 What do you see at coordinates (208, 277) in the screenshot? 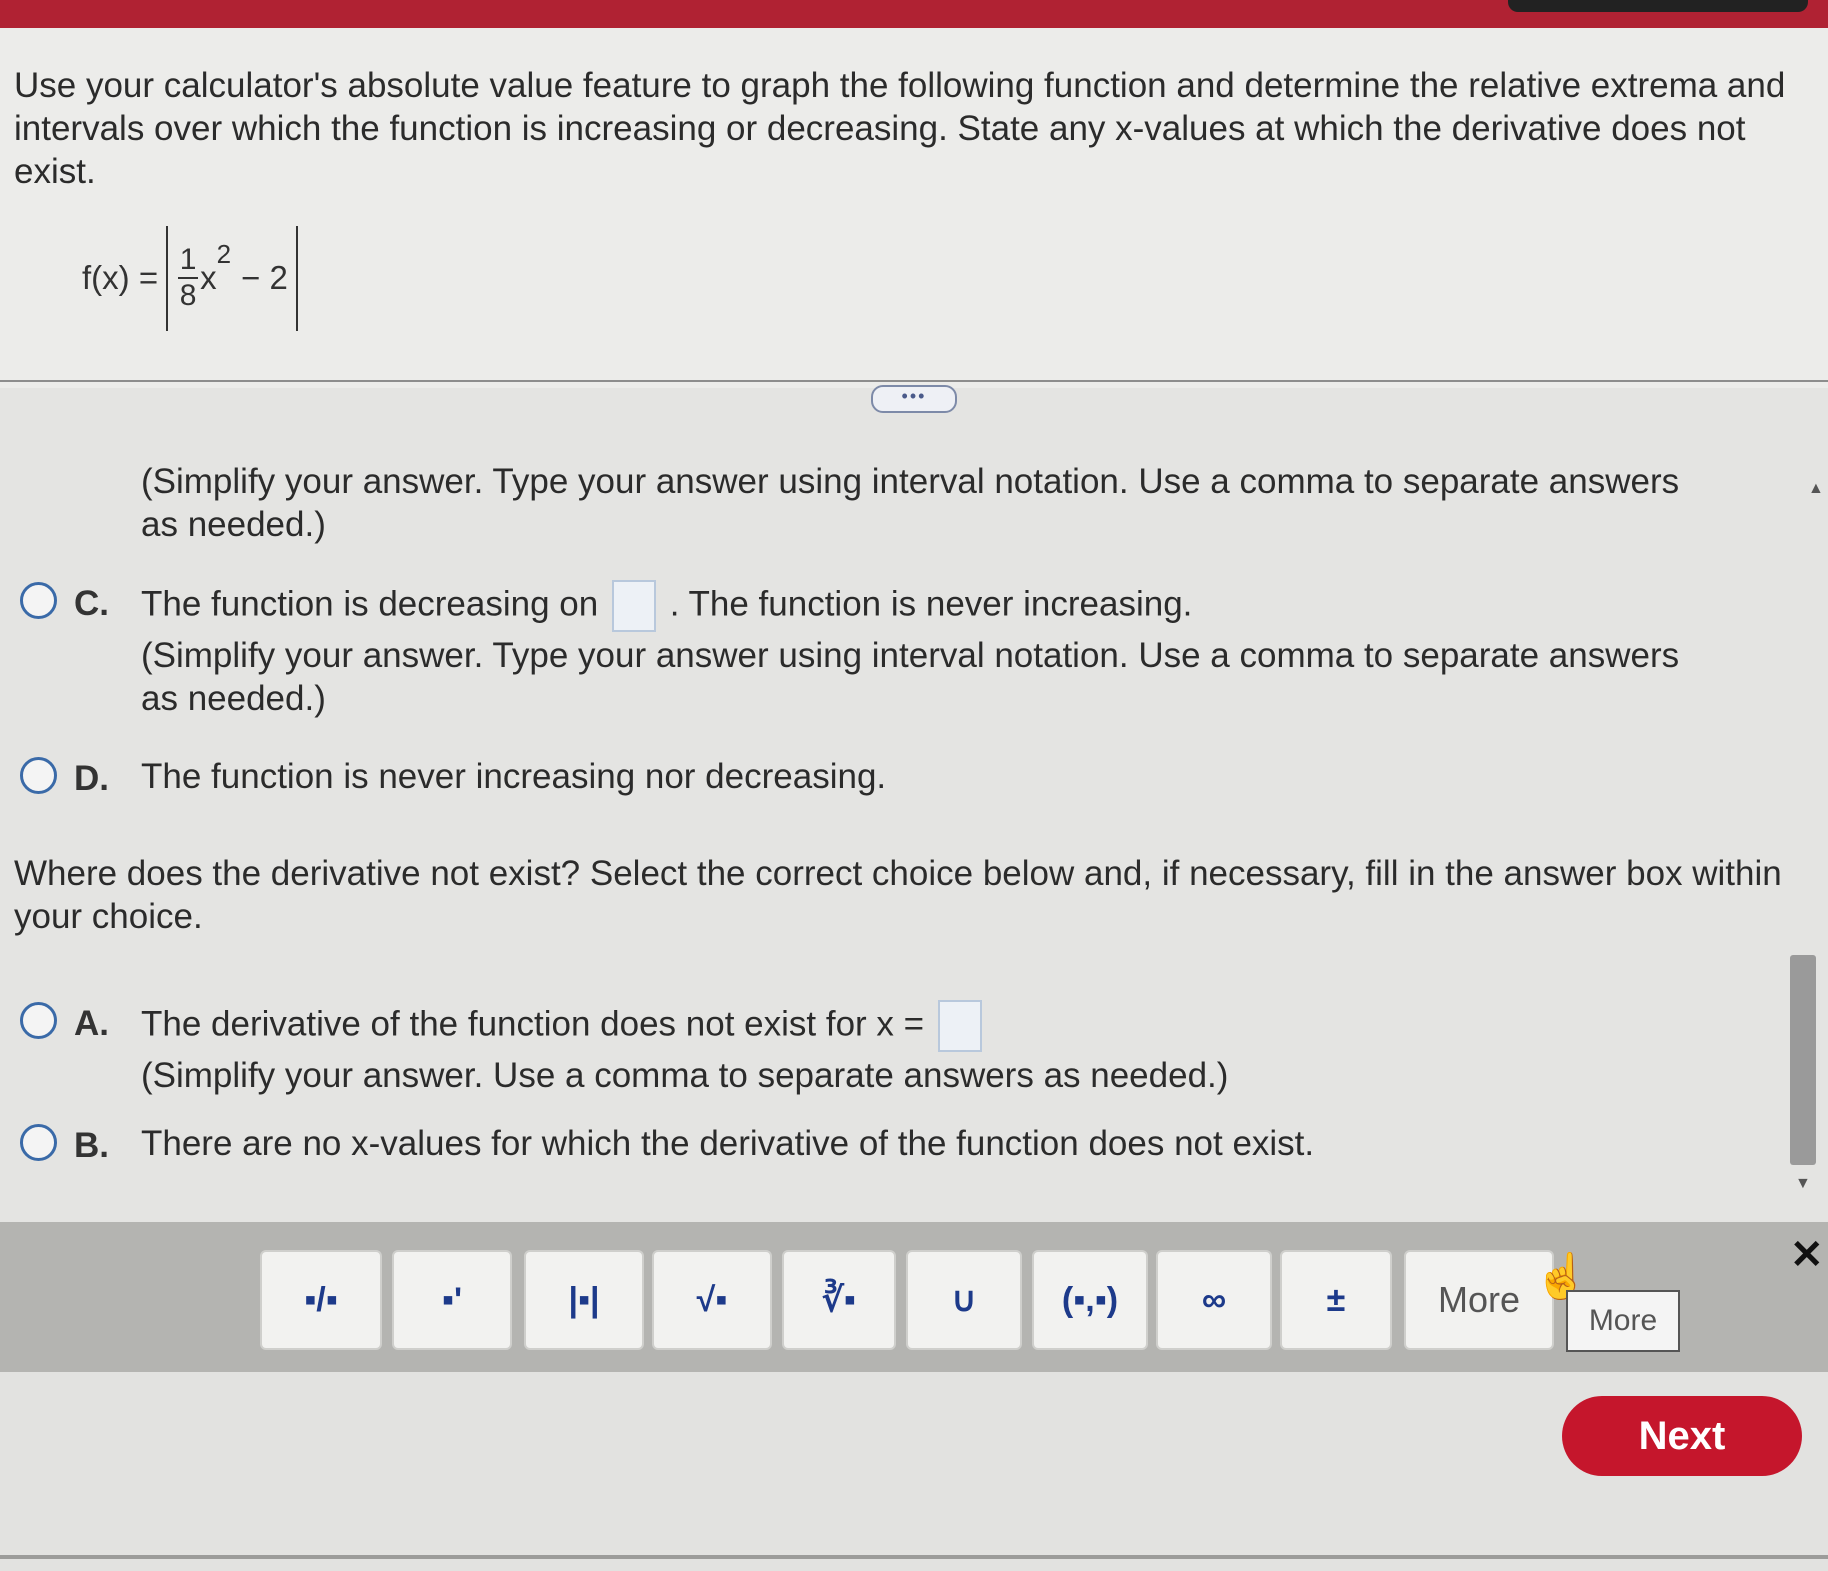
I see `formula-variable: x` at bounding box center [208, 277].